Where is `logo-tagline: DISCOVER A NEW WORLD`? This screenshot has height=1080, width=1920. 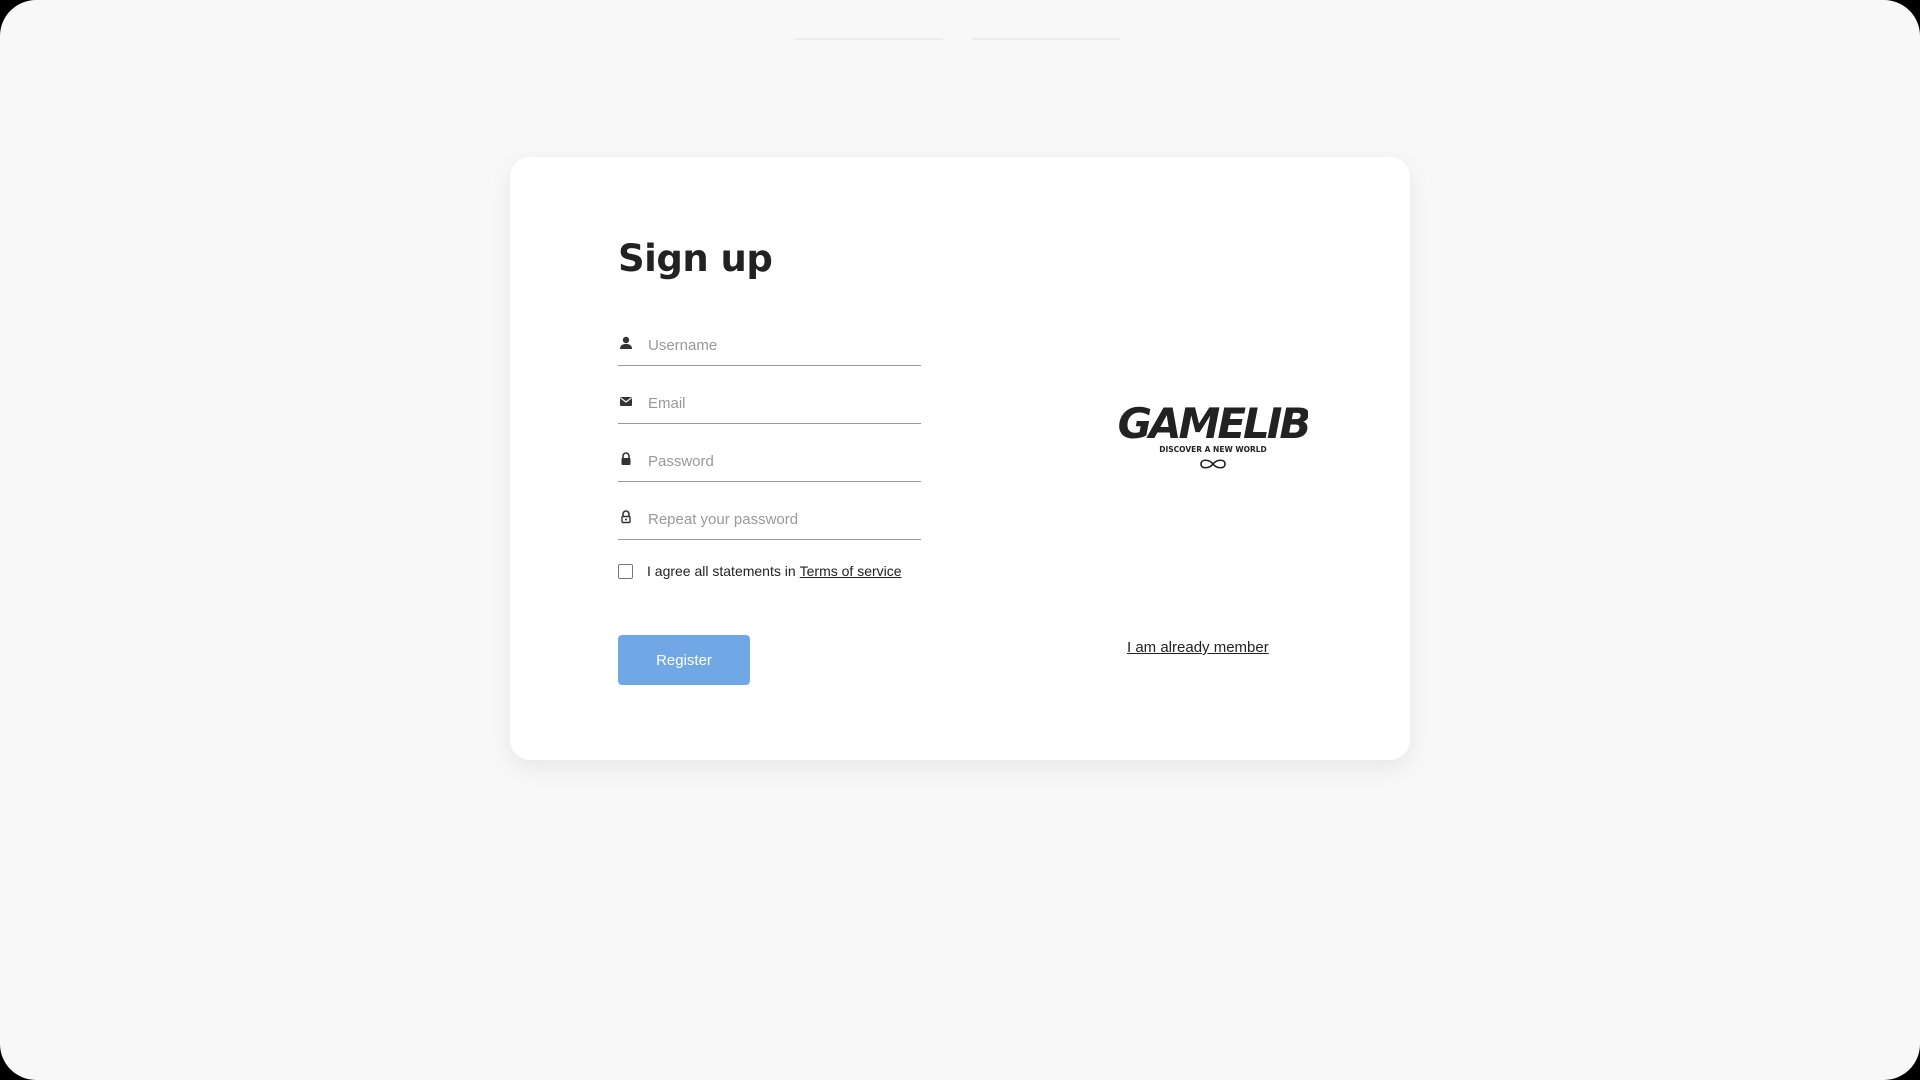 logo-tagline: DISCOVER A NEW WORLD is located at coordinates (1213, 449).